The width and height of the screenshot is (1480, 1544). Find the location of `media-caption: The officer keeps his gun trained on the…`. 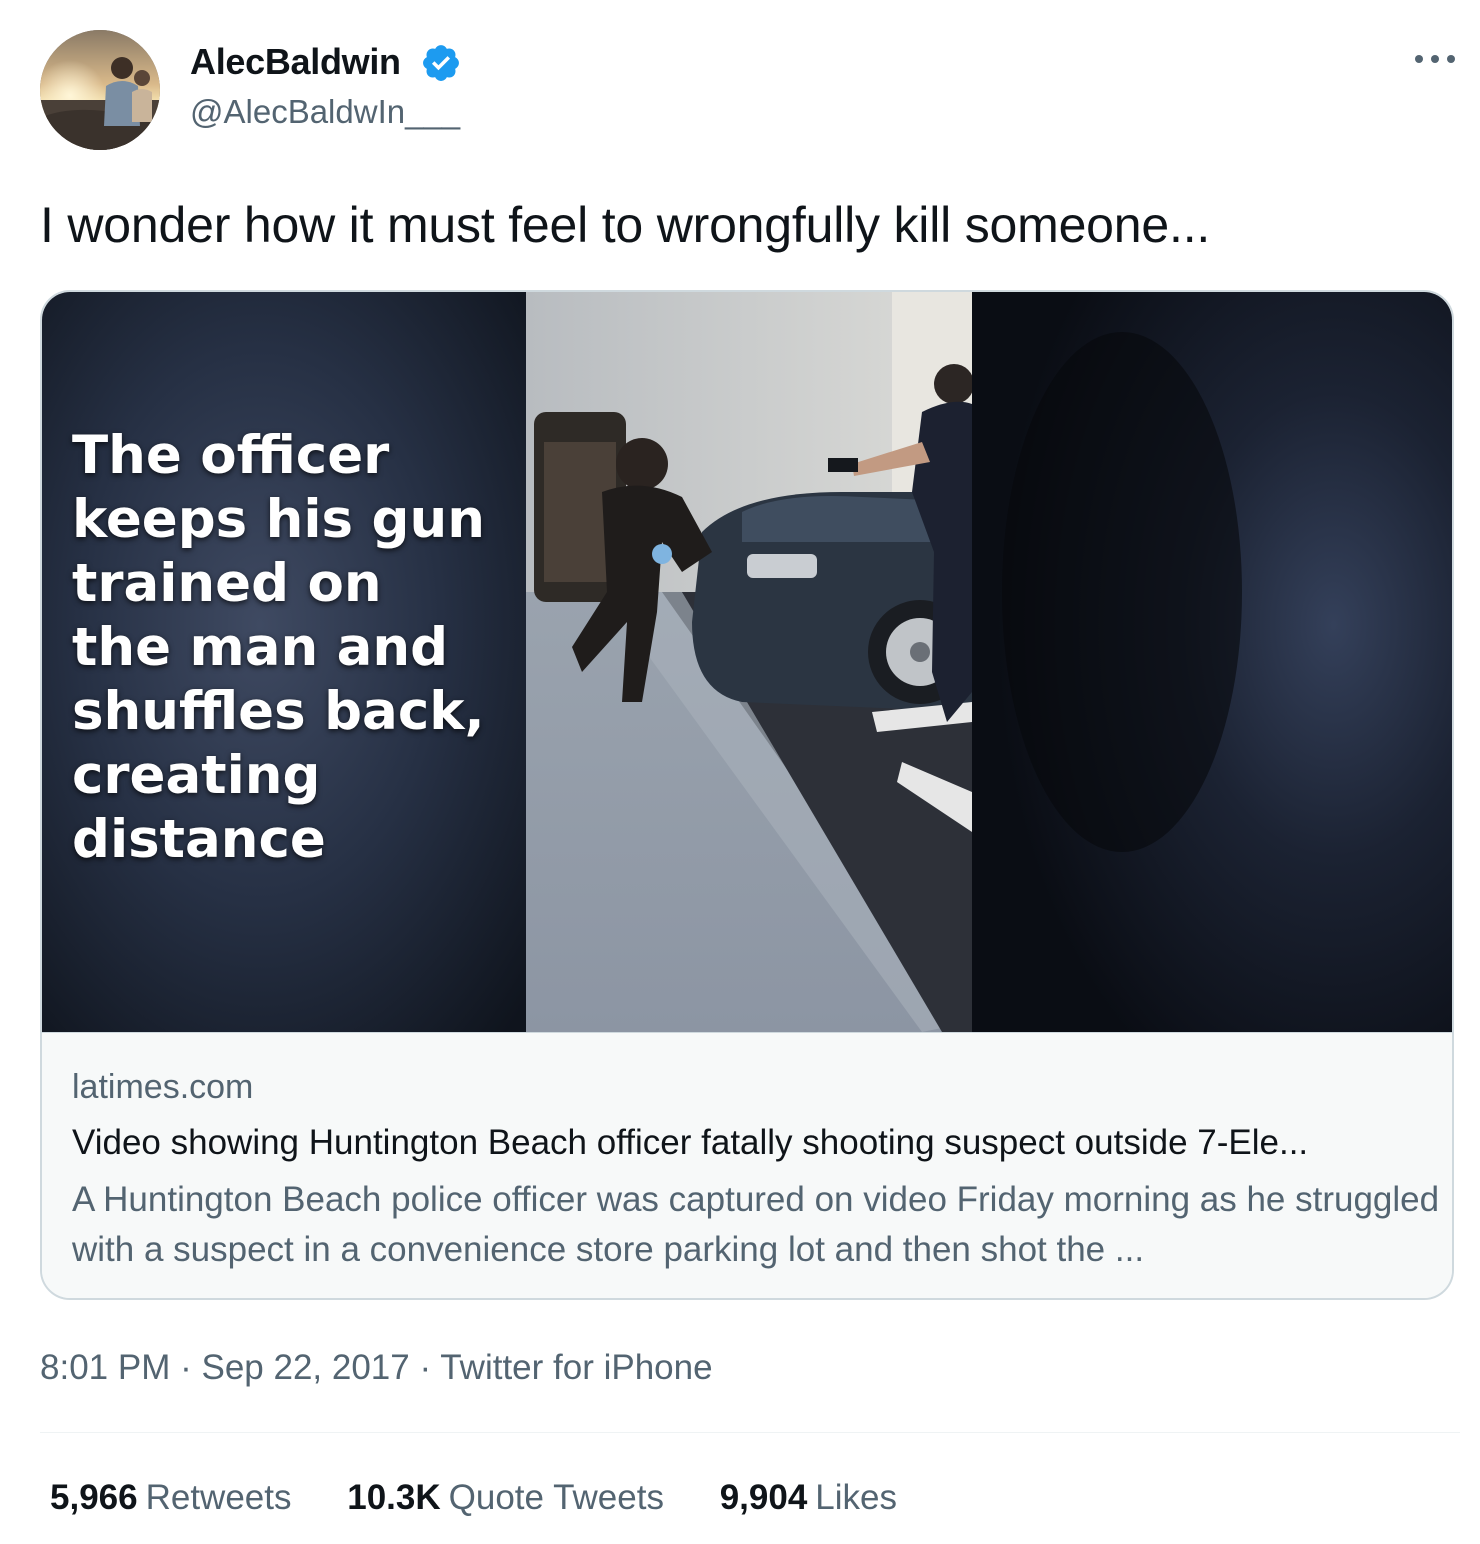

media-caption: The officer keeps his gun trained on the… is located at coordinates (278, 647).